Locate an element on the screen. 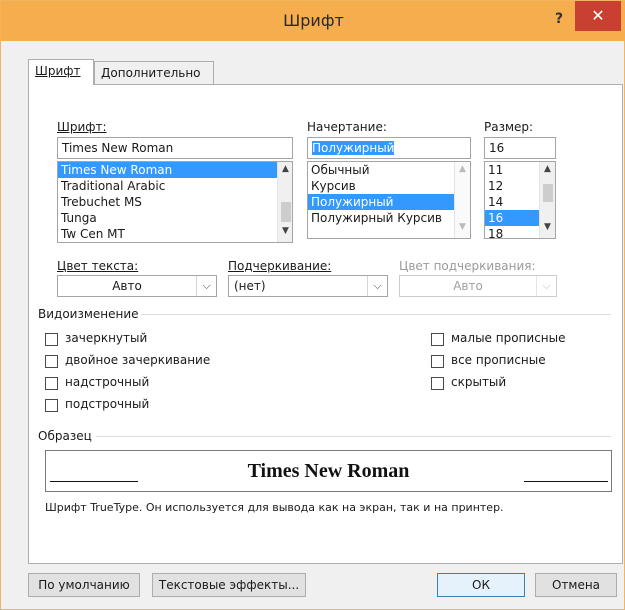  size-label: Размер: is located at coordinates (509, 127).